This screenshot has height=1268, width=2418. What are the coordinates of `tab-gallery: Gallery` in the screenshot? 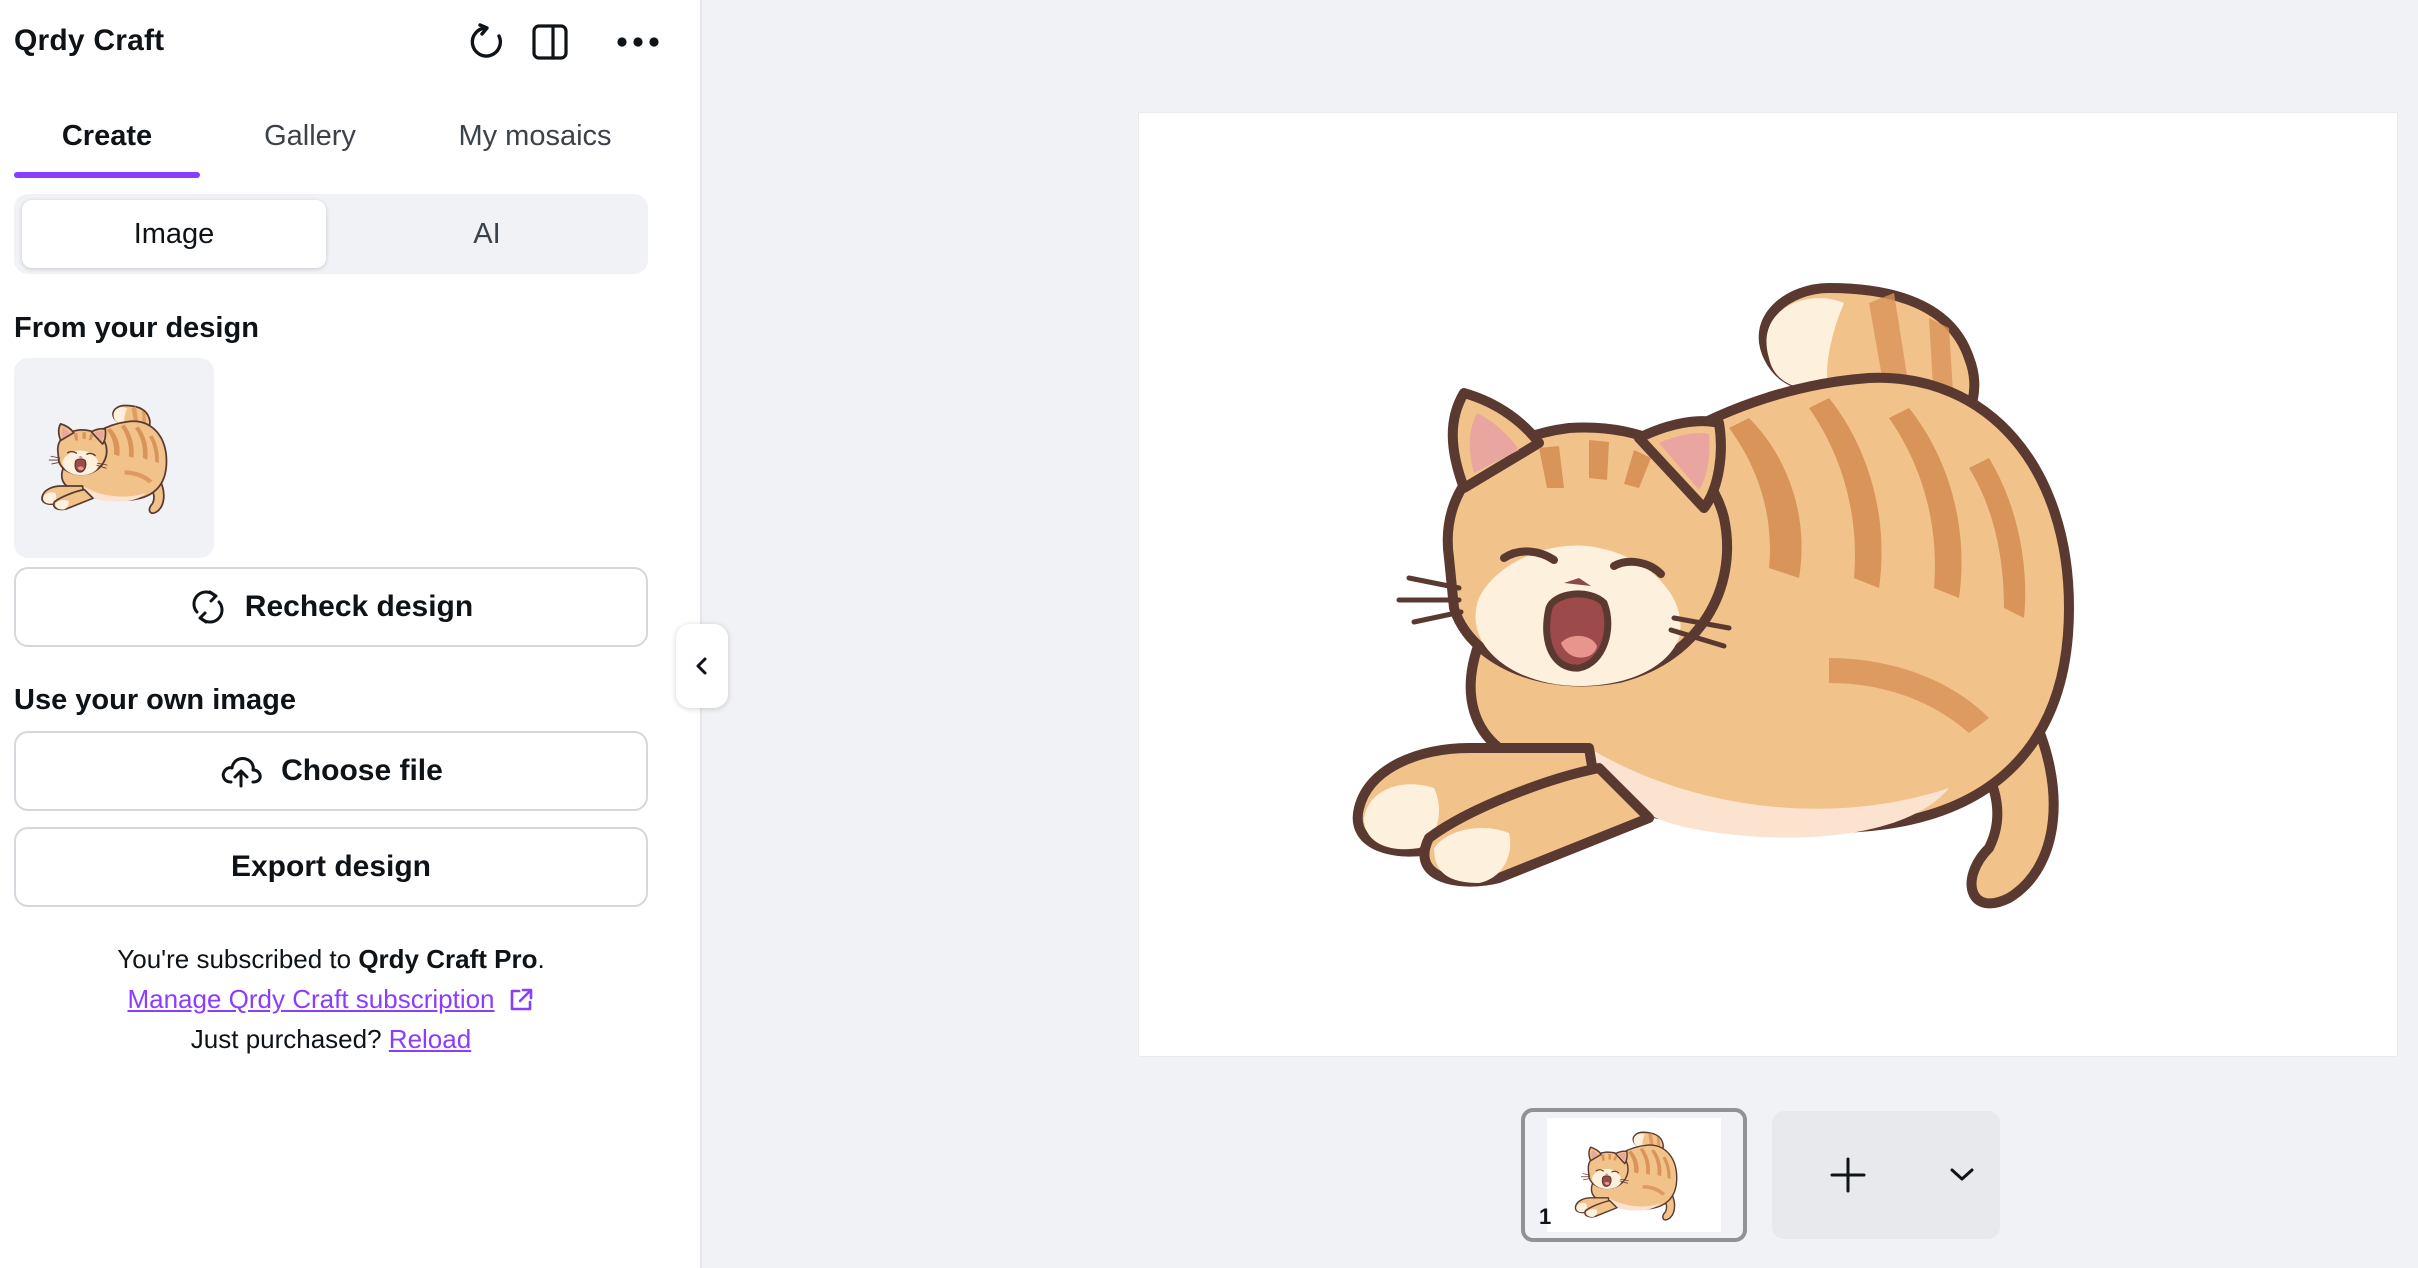 It's located at (310, 145).